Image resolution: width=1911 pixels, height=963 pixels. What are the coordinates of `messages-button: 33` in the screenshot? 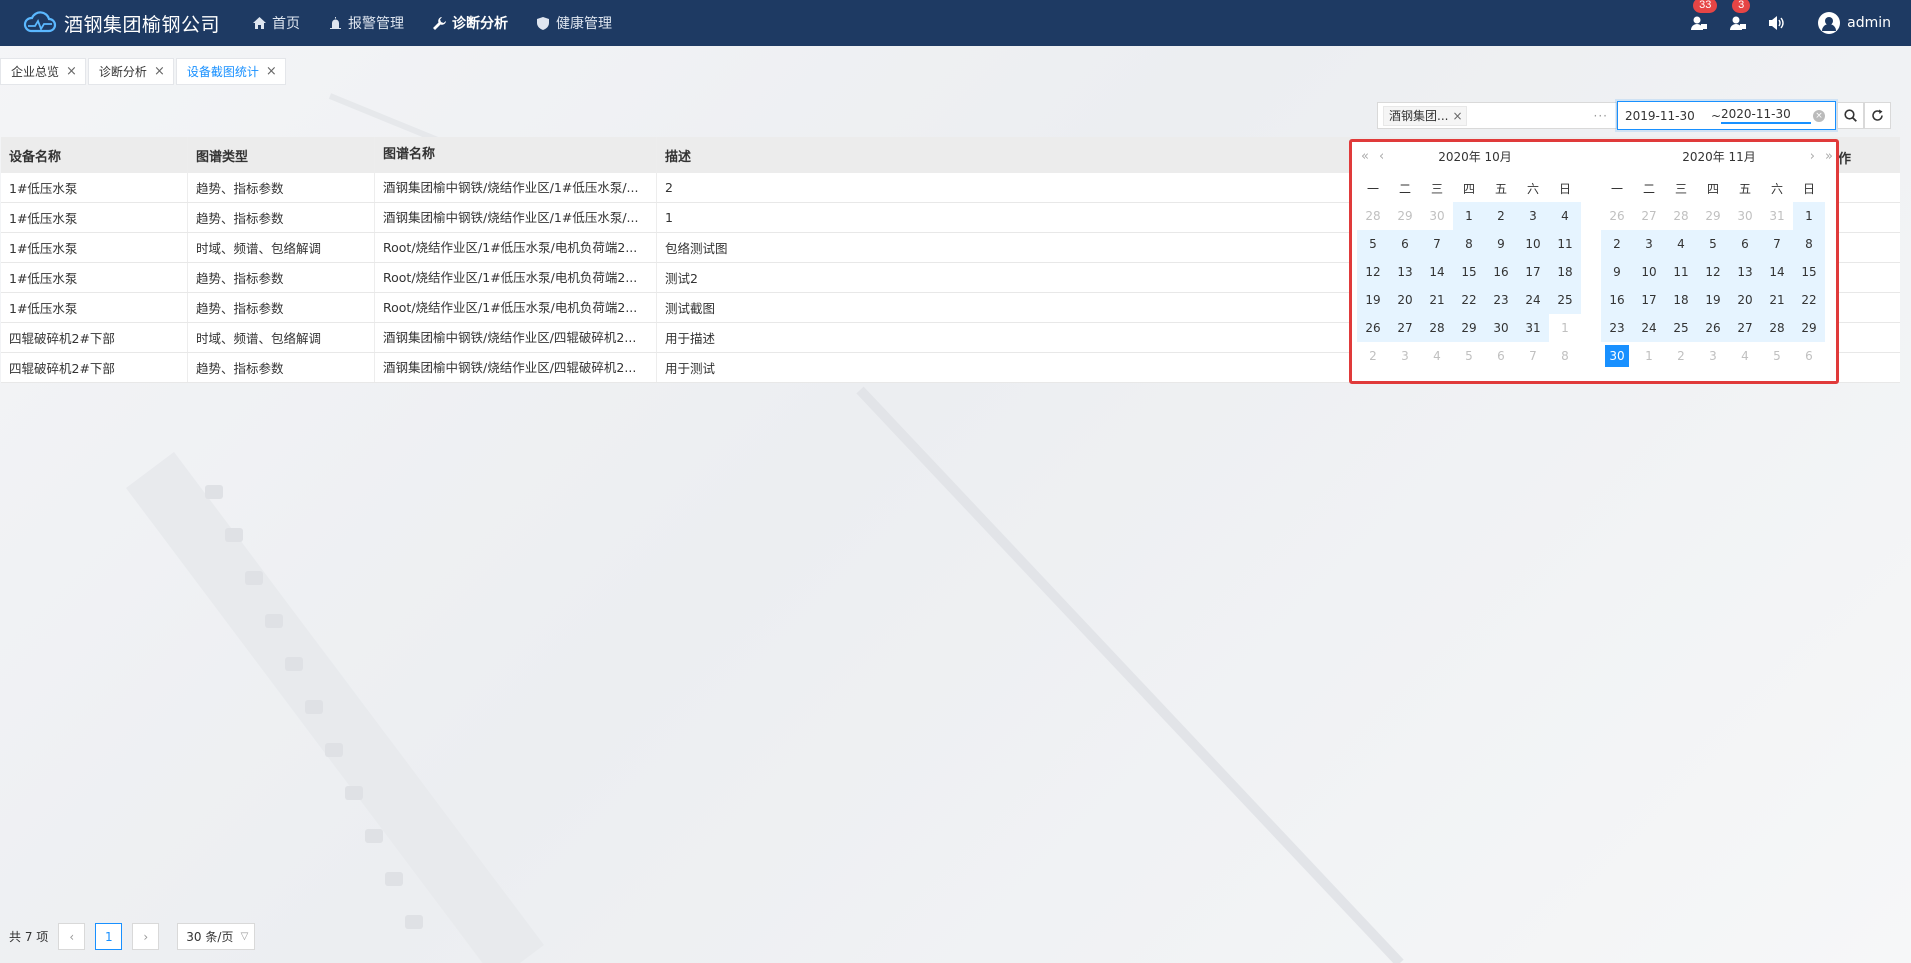 It's located at (1703, 17).